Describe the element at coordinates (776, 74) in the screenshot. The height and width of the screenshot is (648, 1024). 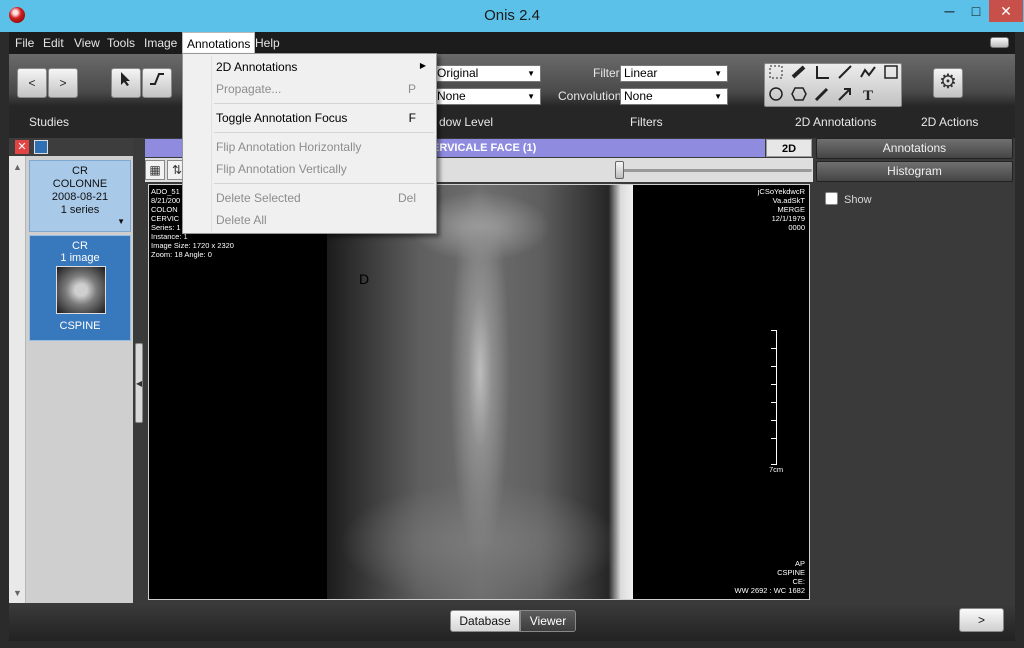
I see `rectangle-select-icon` at that location.